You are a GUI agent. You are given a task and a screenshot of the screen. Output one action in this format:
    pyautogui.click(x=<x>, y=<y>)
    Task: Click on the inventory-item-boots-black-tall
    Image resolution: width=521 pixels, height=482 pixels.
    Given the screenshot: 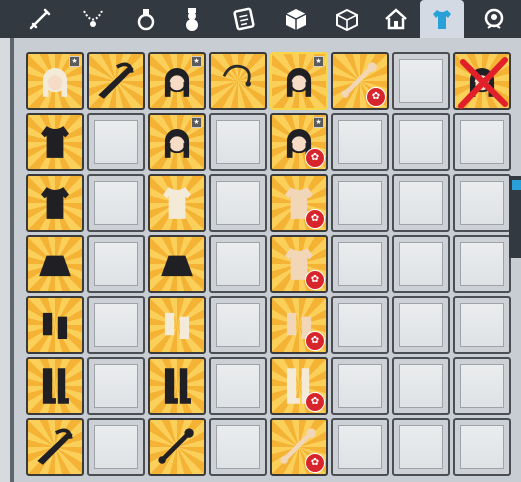 What is the action you would take?
    pyautogui.click(x=177, y=386)
    